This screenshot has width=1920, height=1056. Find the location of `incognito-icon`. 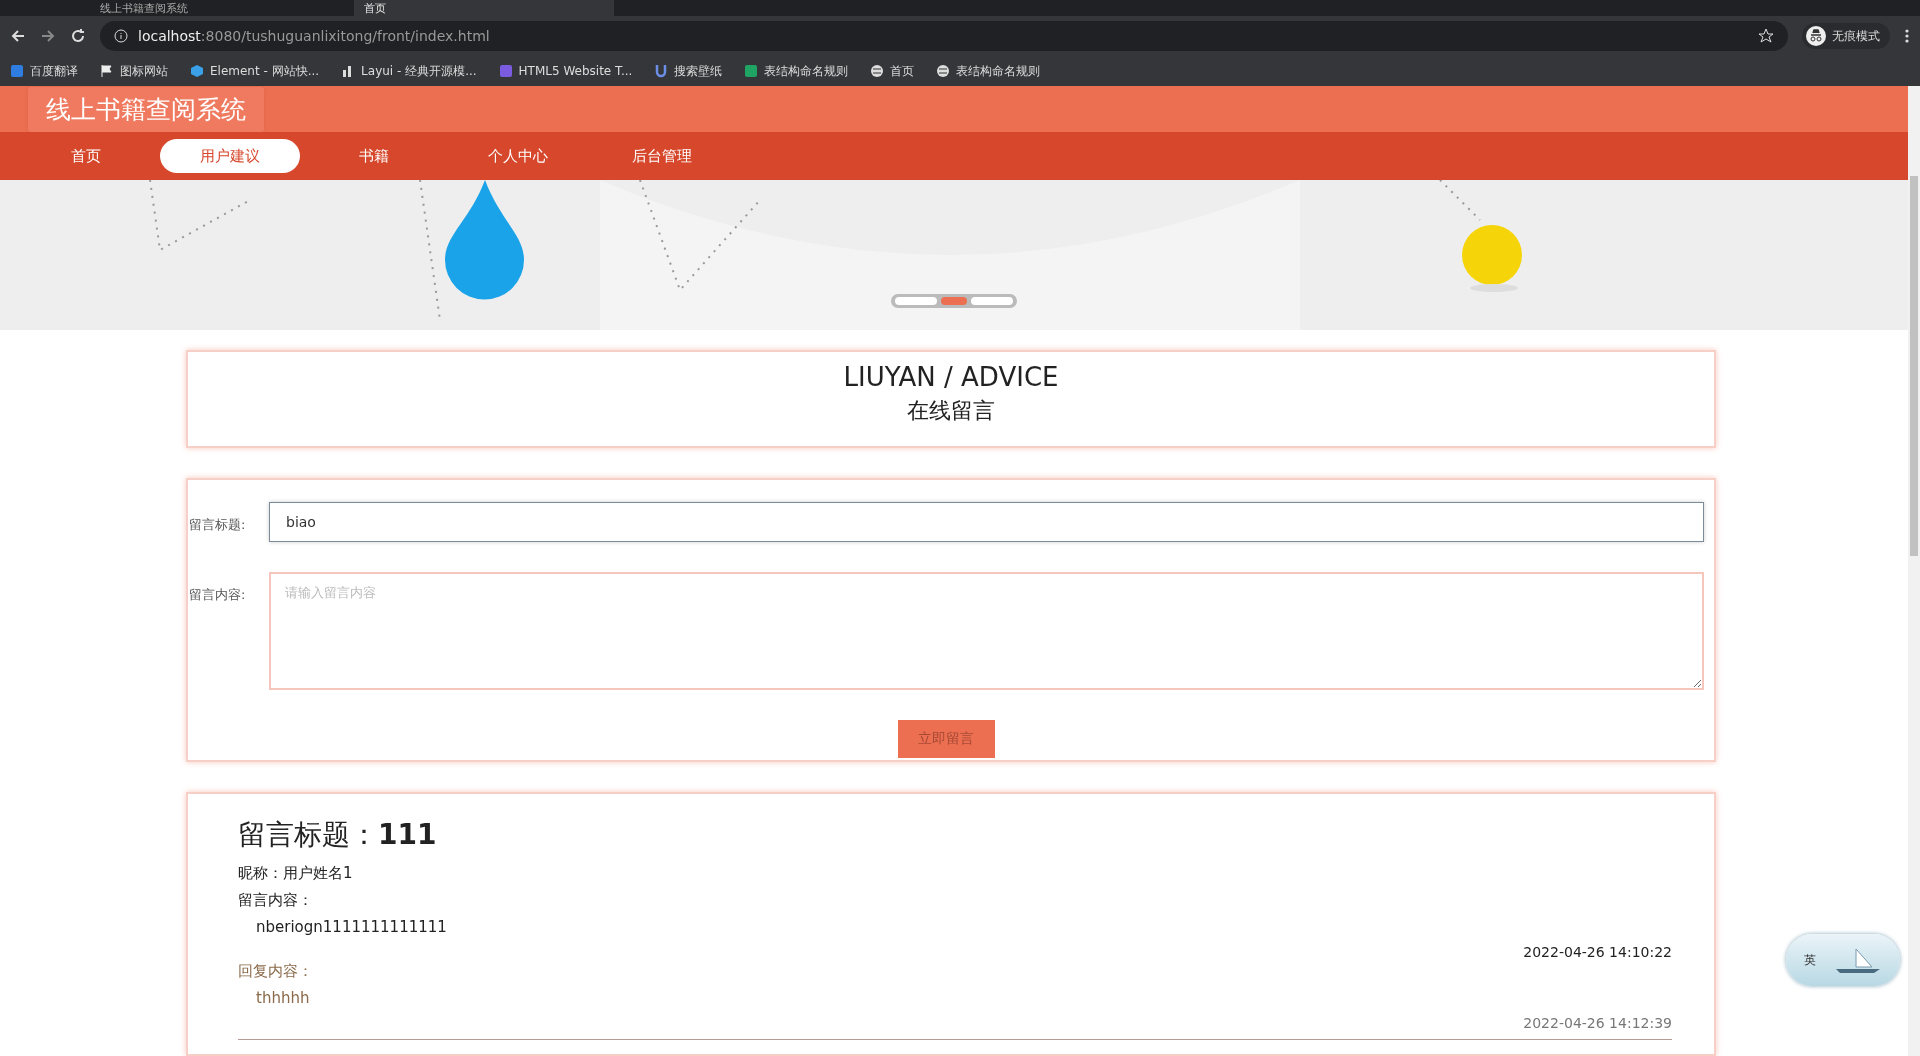

incognito-icon is located at coordinates (1816, 36).